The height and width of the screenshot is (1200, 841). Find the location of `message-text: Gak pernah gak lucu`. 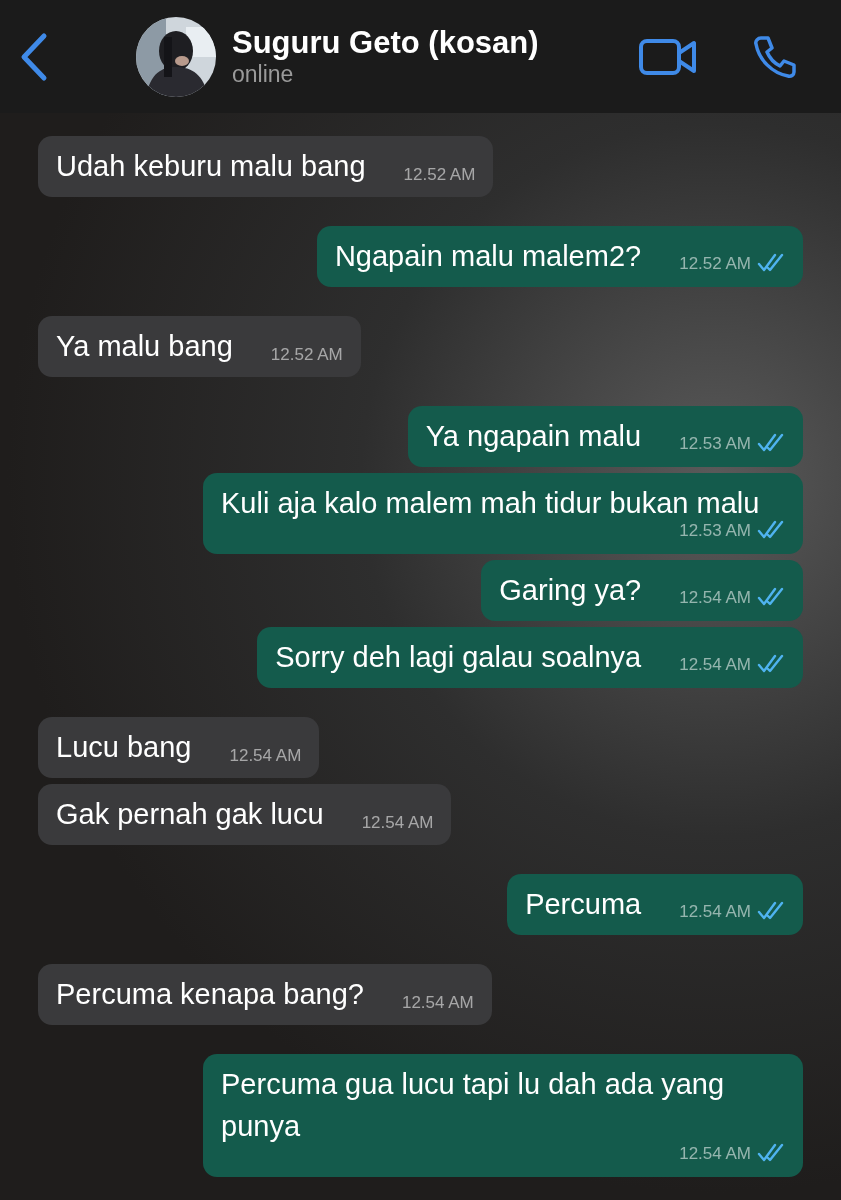

message-text: Gak pernah gak lucu is located at coordinates (190, 814).